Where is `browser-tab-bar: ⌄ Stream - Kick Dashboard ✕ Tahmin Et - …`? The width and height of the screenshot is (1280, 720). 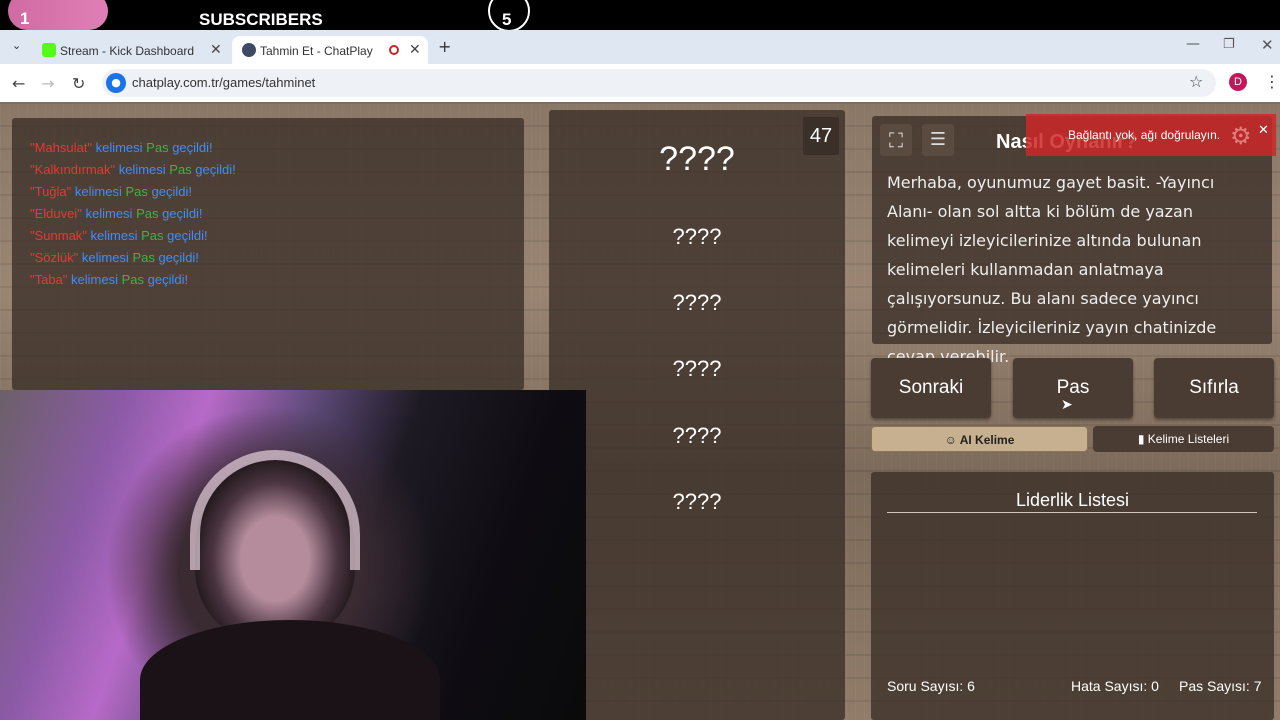
browser-tab-bar: ⌄ Stream - Kick Dashboard ✕ Tahmin Et - … is located at coordinates (640, 47).